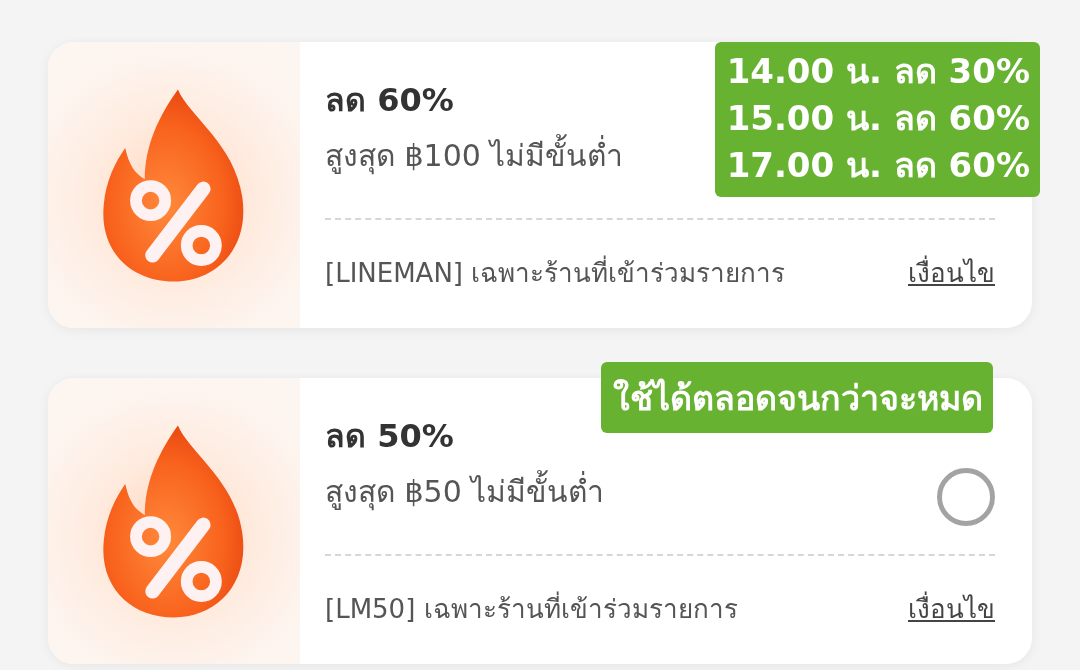 The image size is (1080, 670). I want to click on terms-text: [LINEMAN] เฉพาะร้านที่เข้าร่วมรายการ, so click(555, 272).